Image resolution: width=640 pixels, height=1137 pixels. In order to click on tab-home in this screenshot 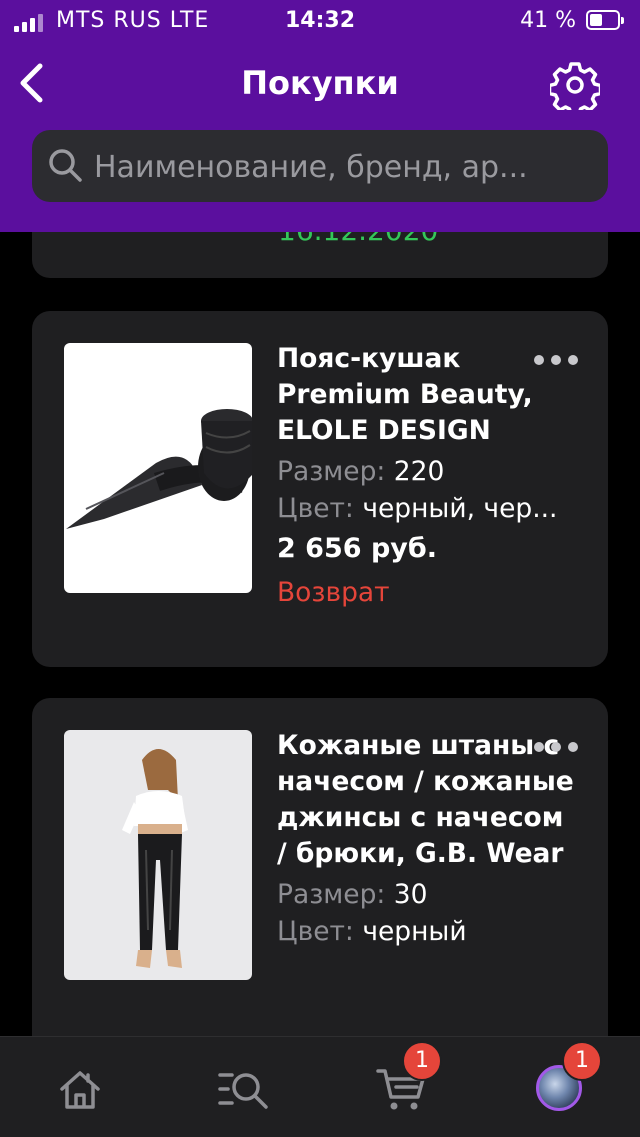, I will do `click(80, 1091)`.